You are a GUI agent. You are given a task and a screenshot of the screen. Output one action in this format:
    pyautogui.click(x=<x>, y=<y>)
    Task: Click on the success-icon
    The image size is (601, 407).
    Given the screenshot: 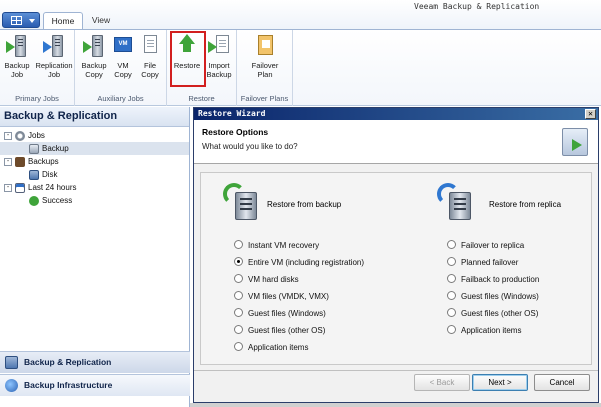 What is the action you would take?
    pyautogui.click(x=34, y=200)
    